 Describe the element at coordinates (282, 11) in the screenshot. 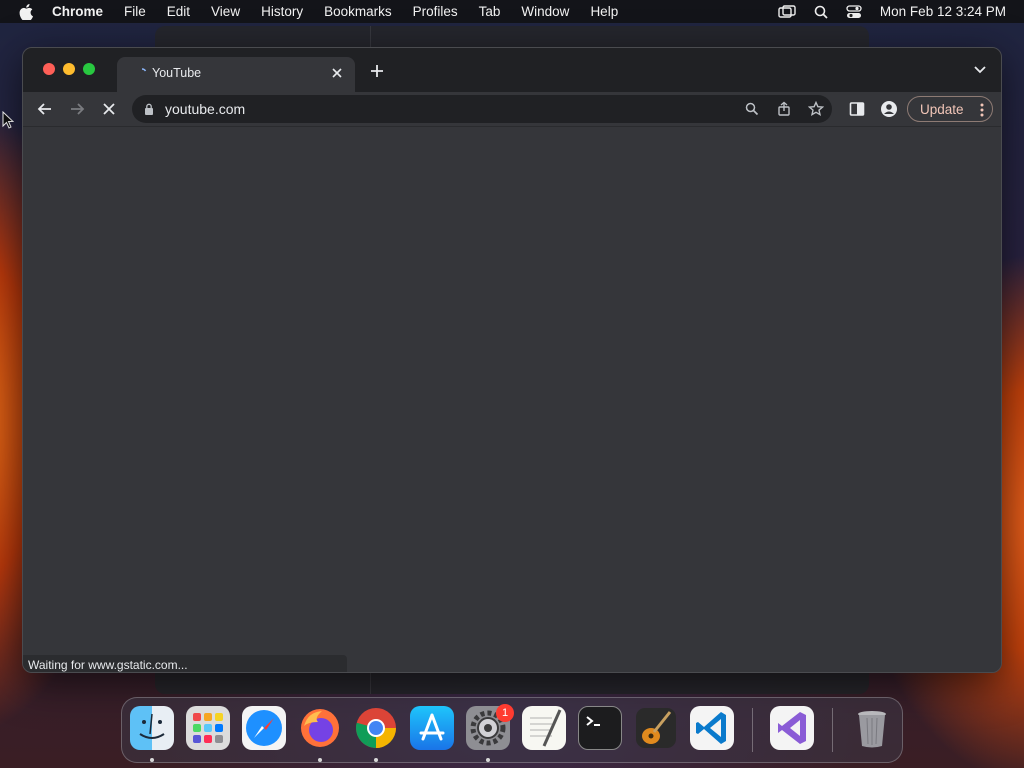

I see `menu-history: History` at that location.